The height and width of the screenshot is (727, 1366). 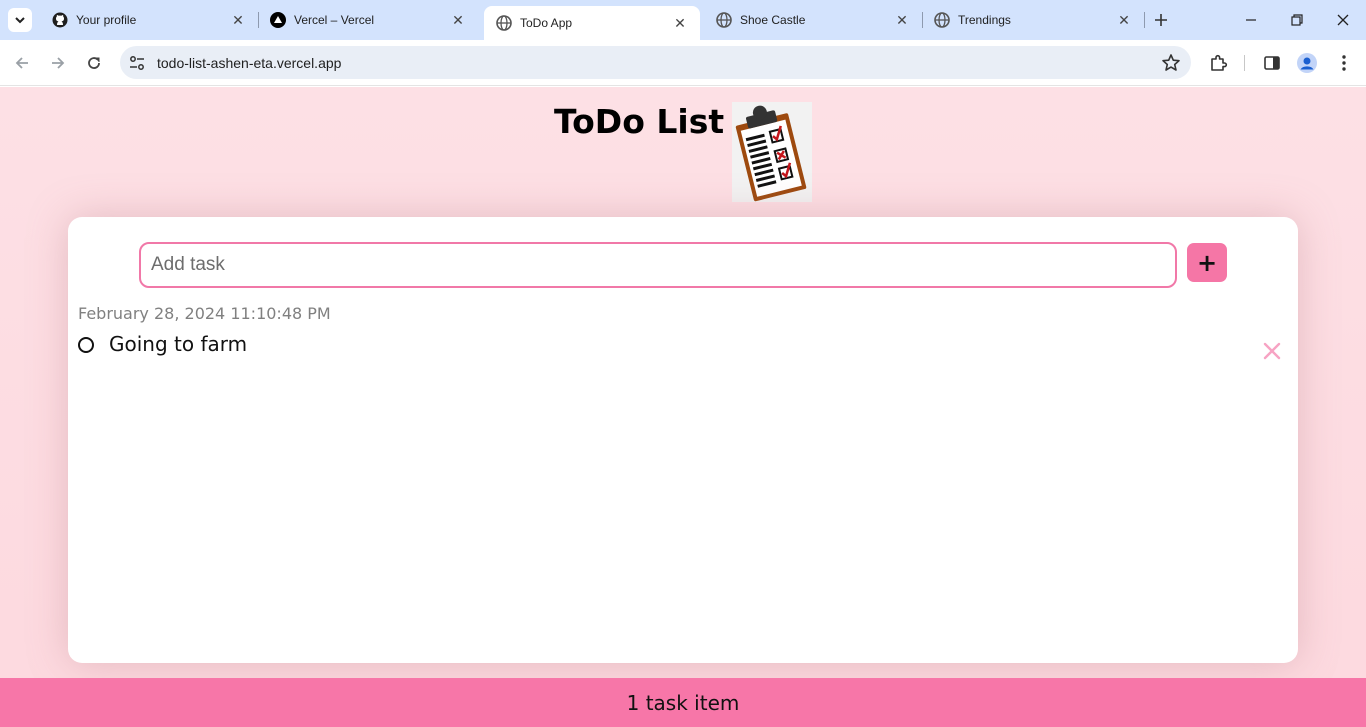 I want to click on tab-search-button, so click(x=20, y=20).